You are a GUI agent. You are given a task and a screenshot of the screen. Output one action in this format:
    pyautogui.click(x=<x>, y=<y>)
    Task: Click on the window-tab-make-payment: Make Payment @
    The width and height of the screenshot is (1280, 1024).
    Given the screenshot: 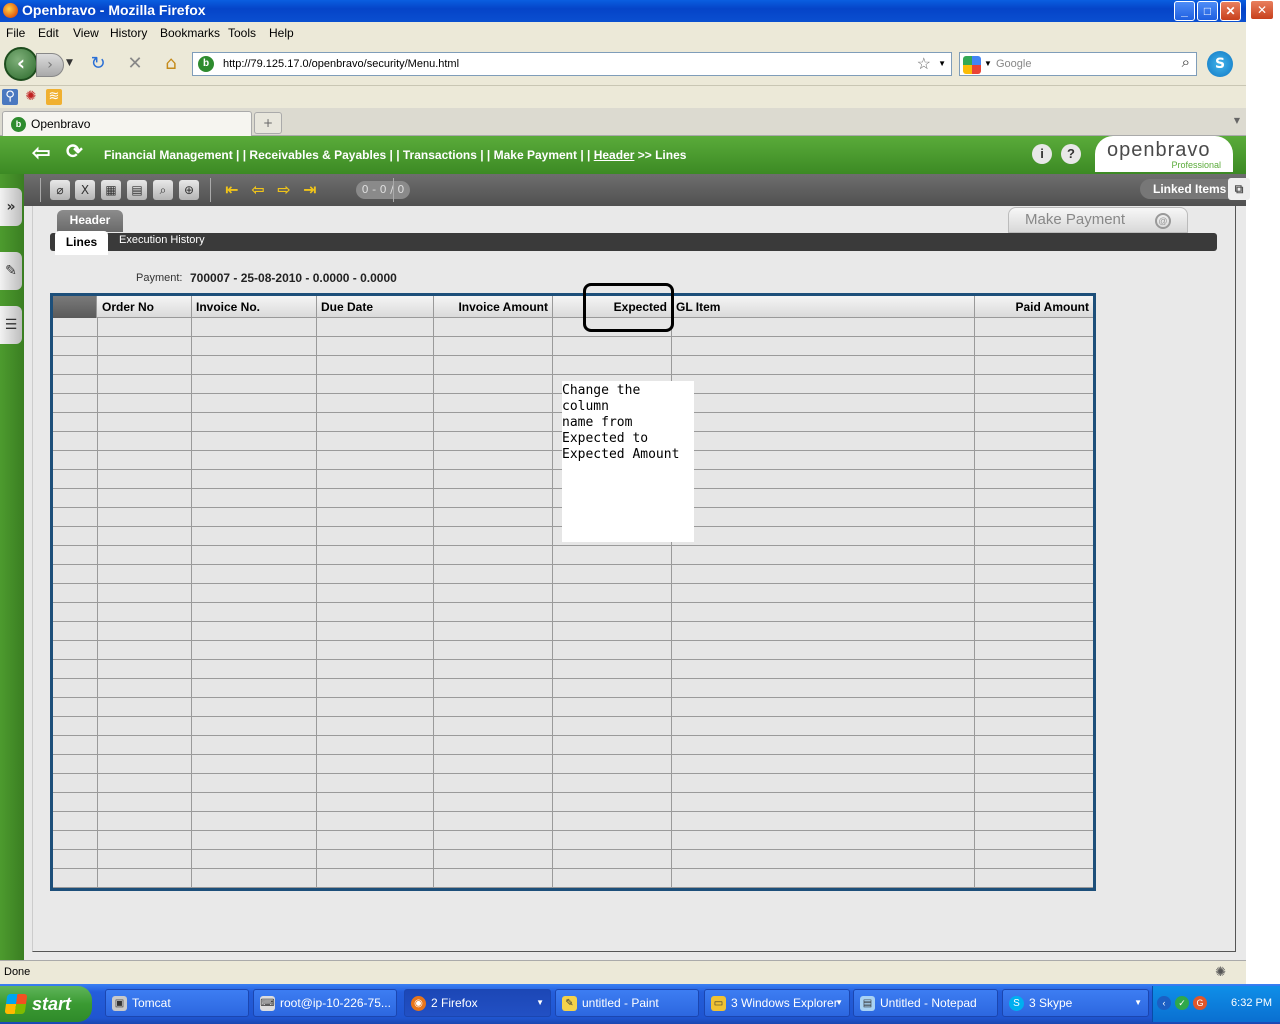 What is the action you would take?
    pyautogui.click(x=1098, y=220)
    